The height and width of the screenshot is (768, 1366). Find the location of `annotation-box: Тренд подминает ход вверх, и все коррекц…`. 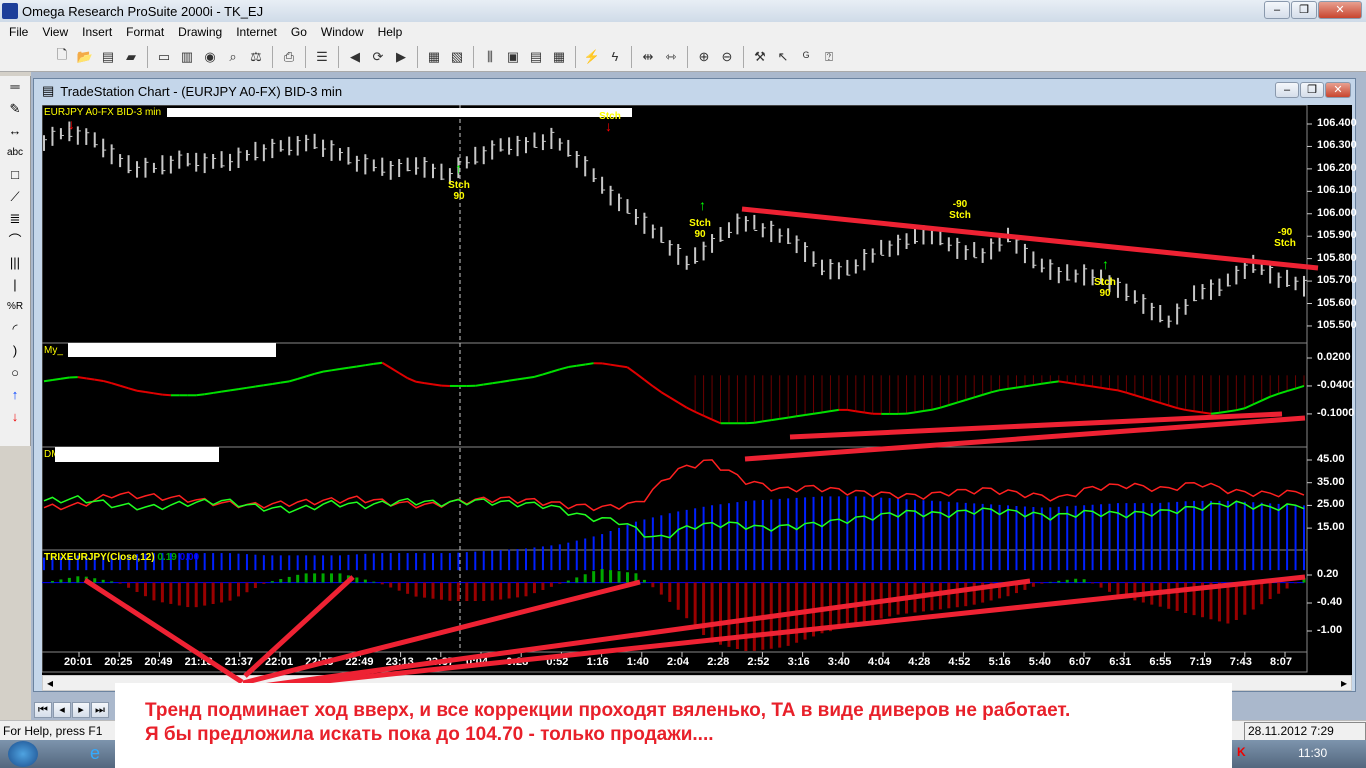

annotation-box: Тренд подминает ход вверх, и все коррекц… is located at coordinates (673, 725).